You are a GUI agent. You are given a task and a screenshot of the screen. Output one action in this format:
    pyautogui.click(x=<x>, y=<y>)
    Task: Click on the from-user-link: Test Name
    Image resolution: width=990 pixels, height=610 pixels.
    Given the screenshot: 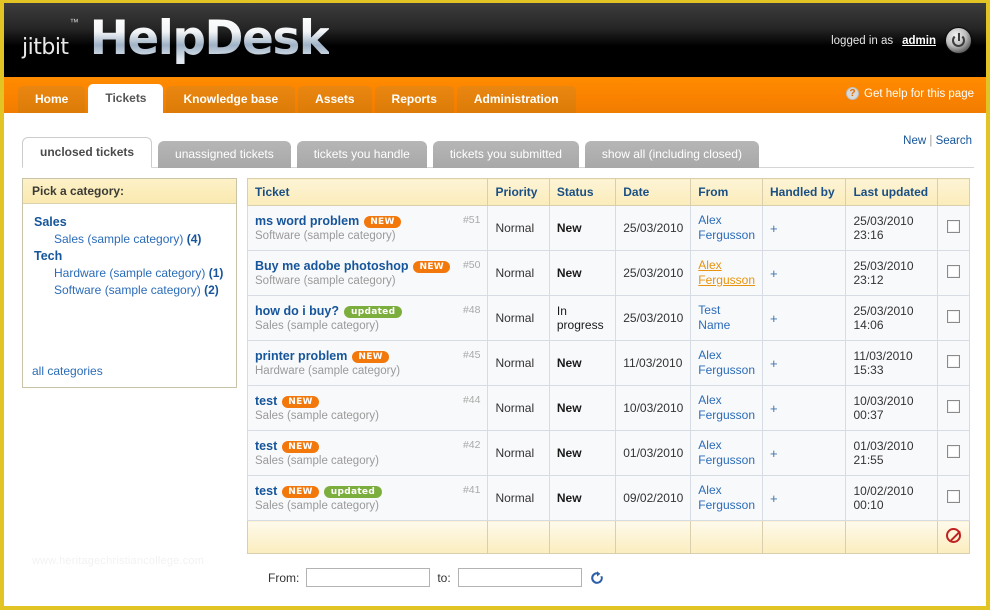 What is the action you would take?
    pyautogui.click(x=726, y=318)
    